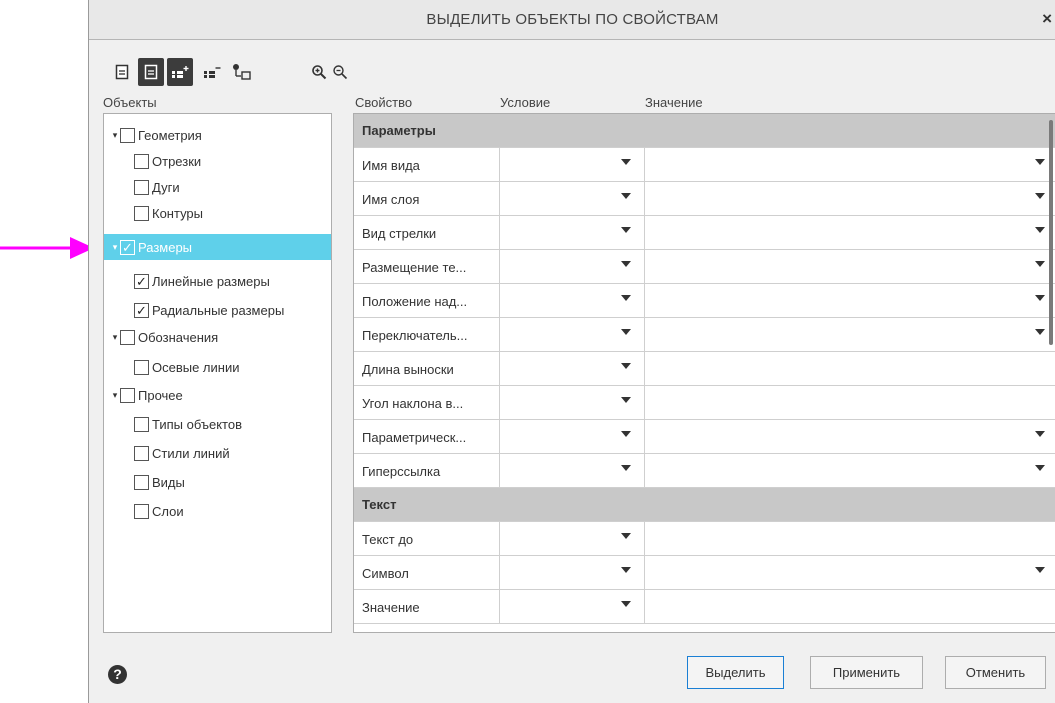 Image resolution: width=1055 pixels, height=703 pixels. What do you see at coordinates (1047, 19) in the screenshot?
I see `close-icon: ×` at bounding box center [1047, 19].